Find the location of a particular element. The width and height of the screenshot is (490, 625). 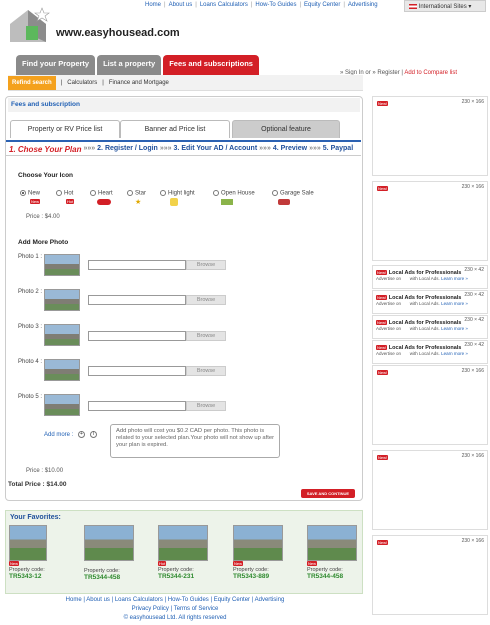

top-nav-loans: Loans Calculators is located at coordinates (224, 5).